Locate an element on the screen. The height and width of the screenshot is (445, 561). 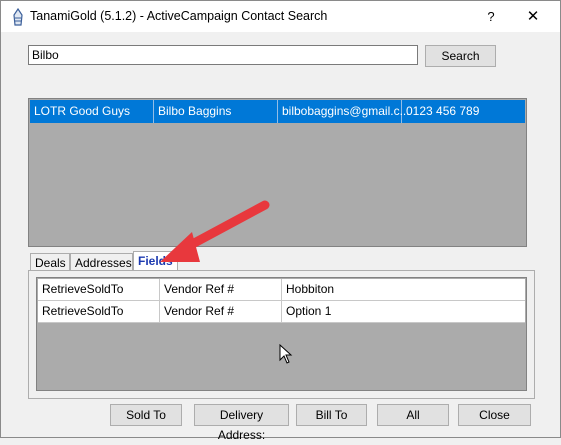
delivery-address-button: Delivery Address: is located at coordinates (241, 423).